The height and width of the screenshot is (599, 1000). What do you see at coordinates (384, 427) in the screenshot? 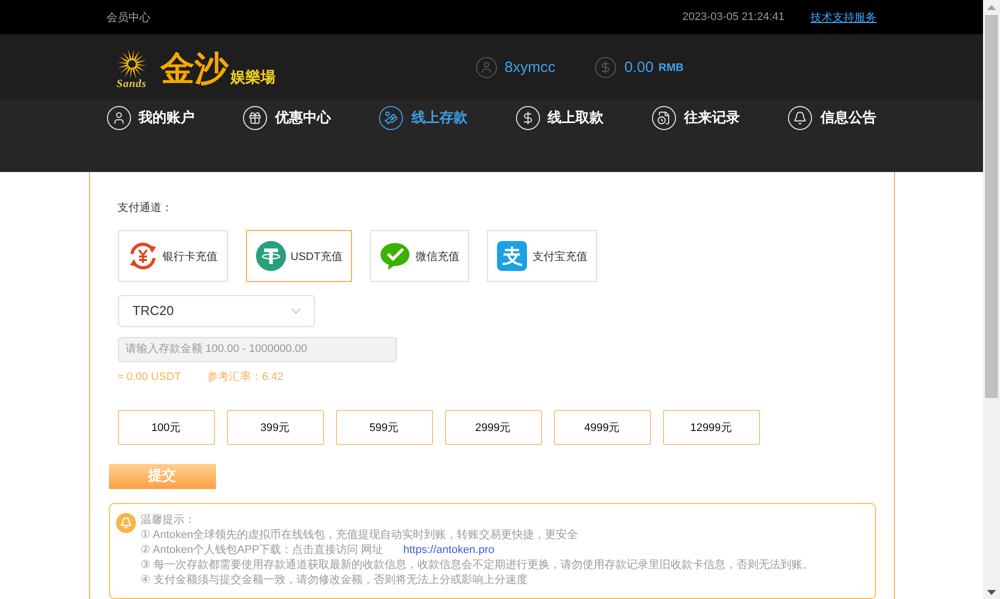
I see `quick-amount-button: 599元` at bounding box center [384, 427].